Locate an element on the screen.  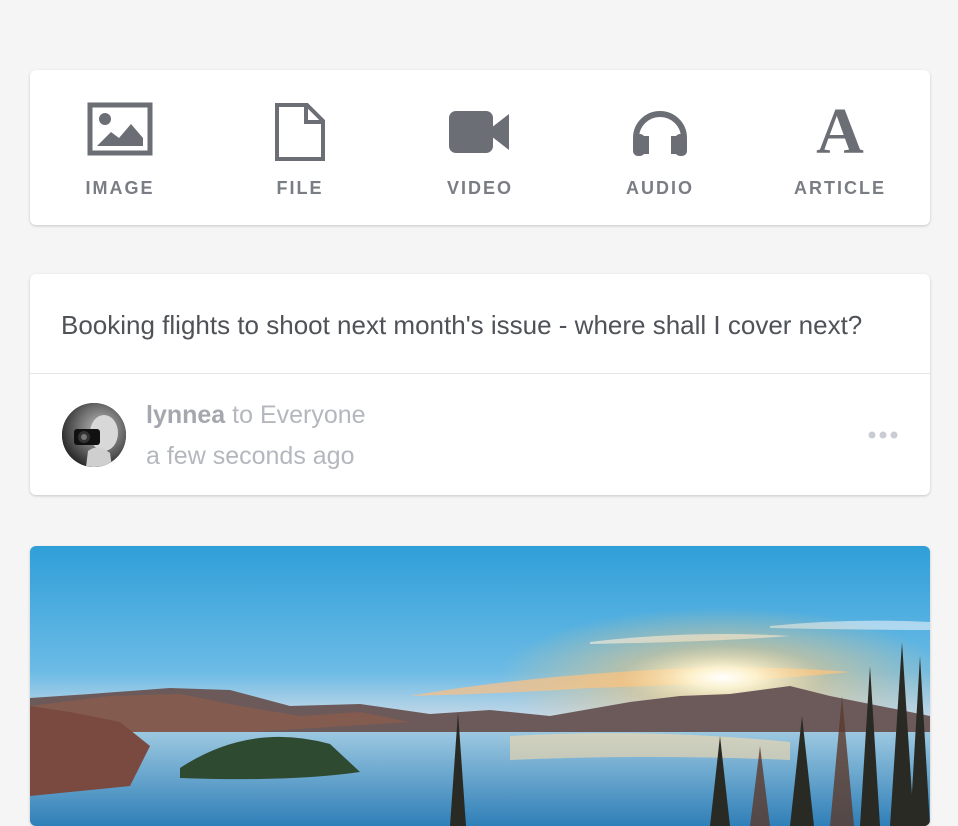
post-author-line: lynnea to Everyone is located at coordinates (256, 415).